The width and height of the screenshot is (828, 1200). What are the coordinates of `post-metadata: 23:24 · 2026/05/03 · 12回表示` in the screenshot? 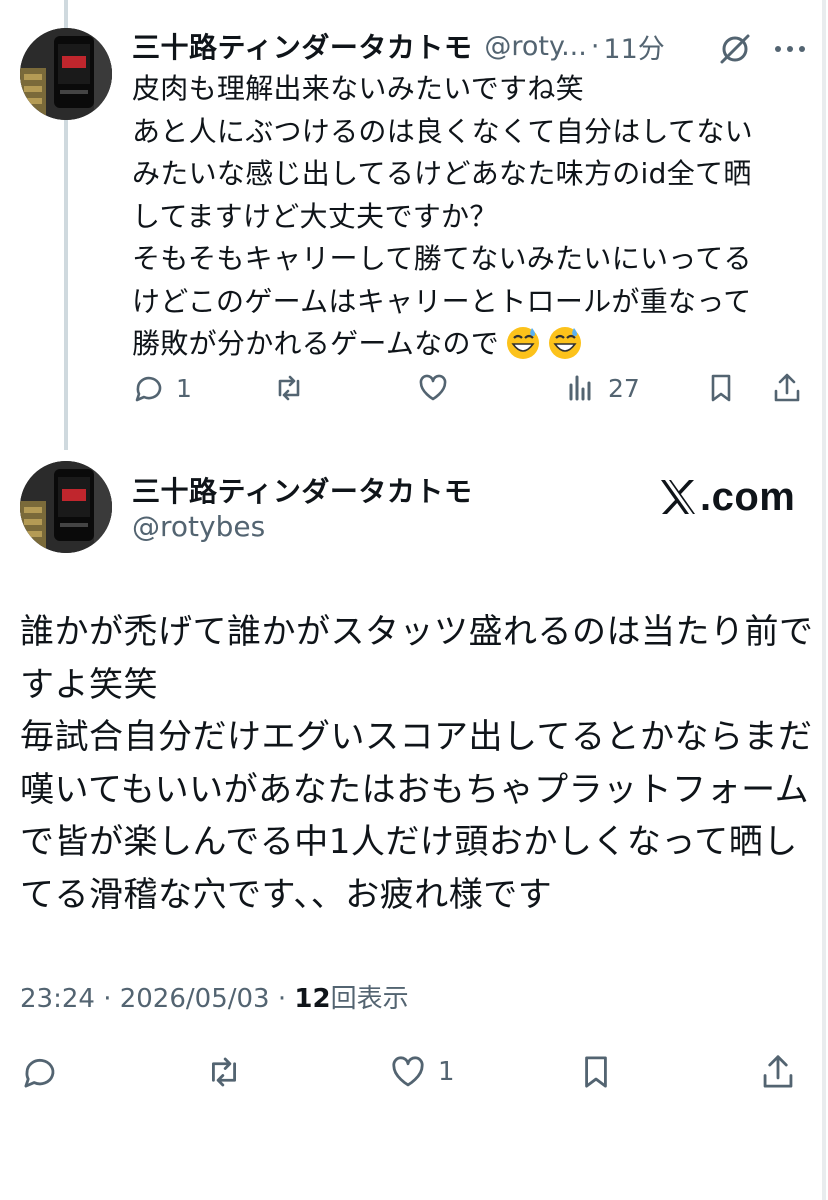 It's located at (214, 996).